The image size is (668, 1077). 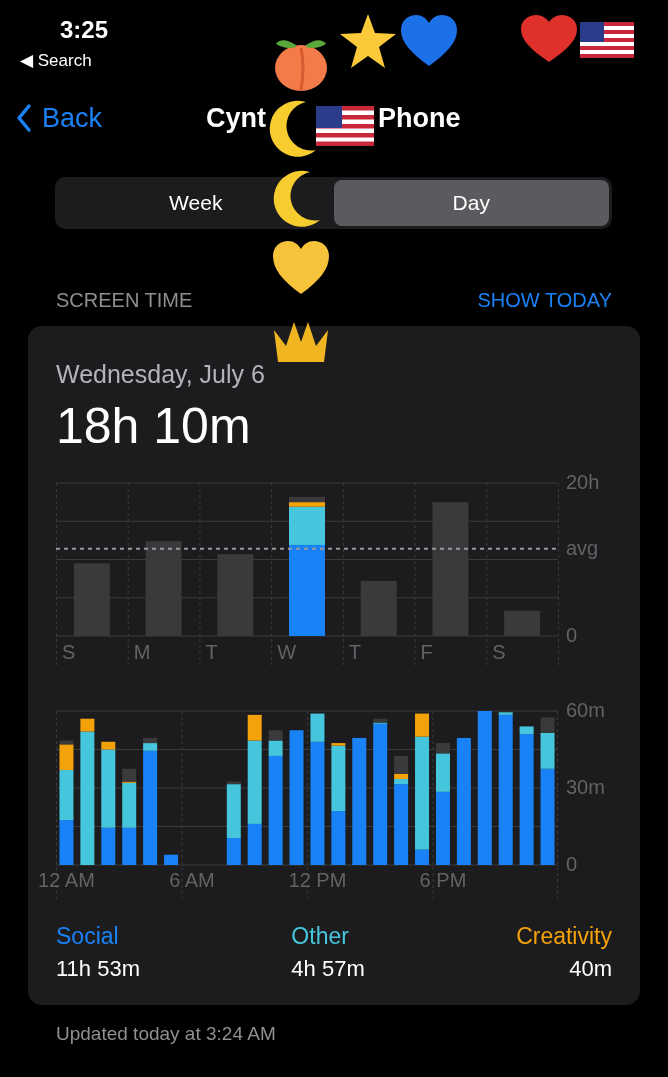 What do you see at coordinates (153, 426) in the screenshot?
I see `total-time: 18h 10m` at bounding box center [153, 426].